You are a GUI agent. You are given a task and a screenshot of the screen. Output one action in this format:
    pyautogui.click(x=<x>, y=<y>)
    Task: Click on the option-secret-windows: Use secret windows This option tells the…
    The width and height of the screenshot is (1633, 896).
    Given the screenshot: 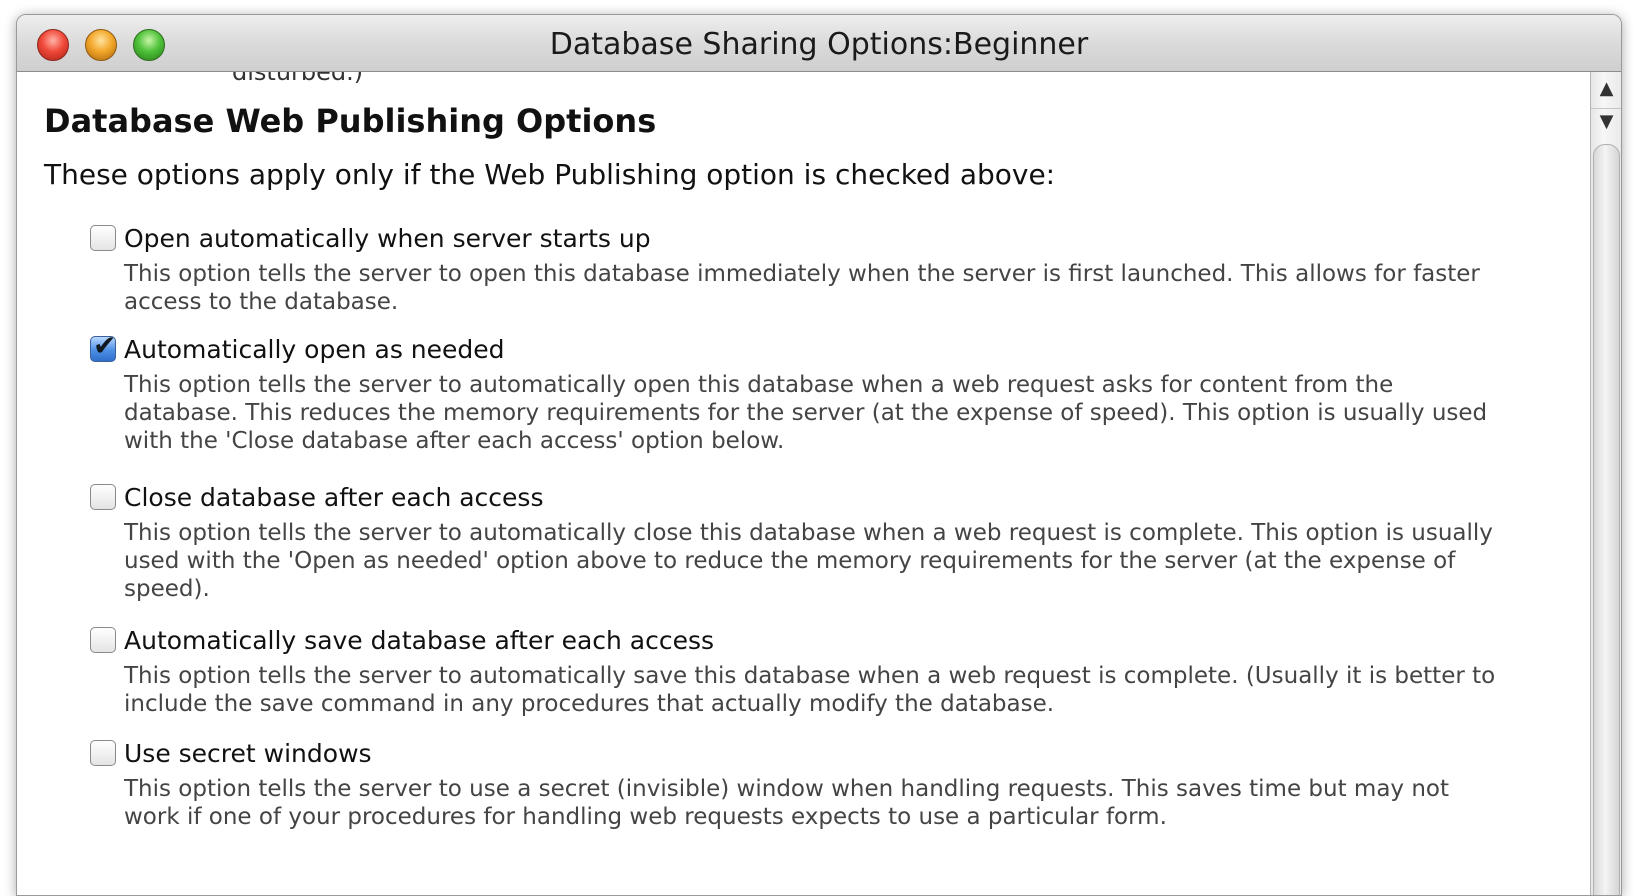 What is the action you would take?
    pyautogui.click(x=800, y=784)
    